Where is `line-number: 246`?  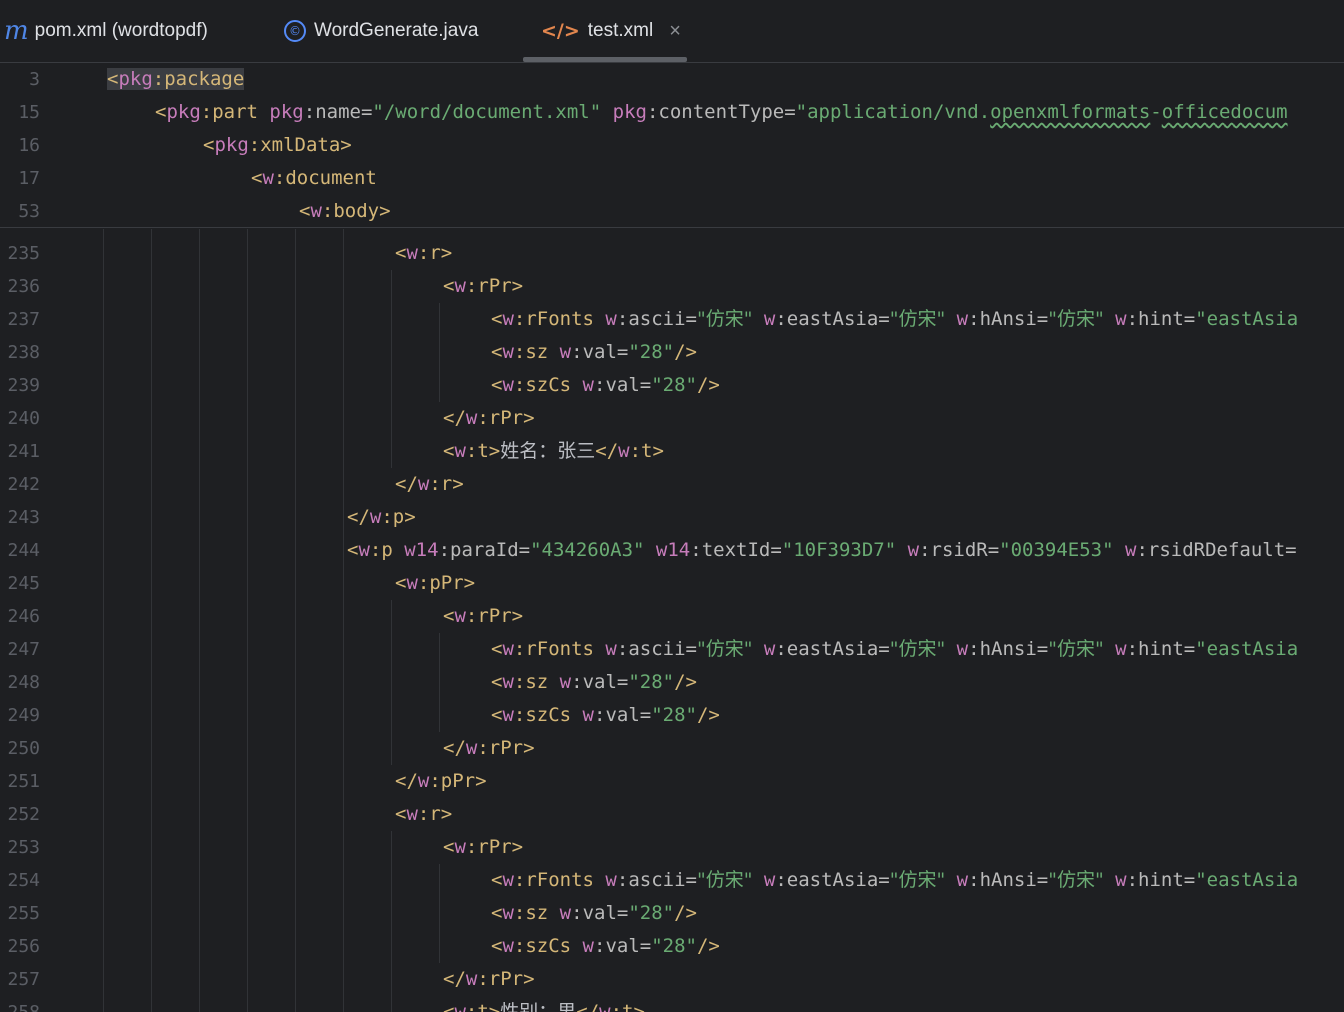 line-number: 246 is located at coordinates (20, 616).